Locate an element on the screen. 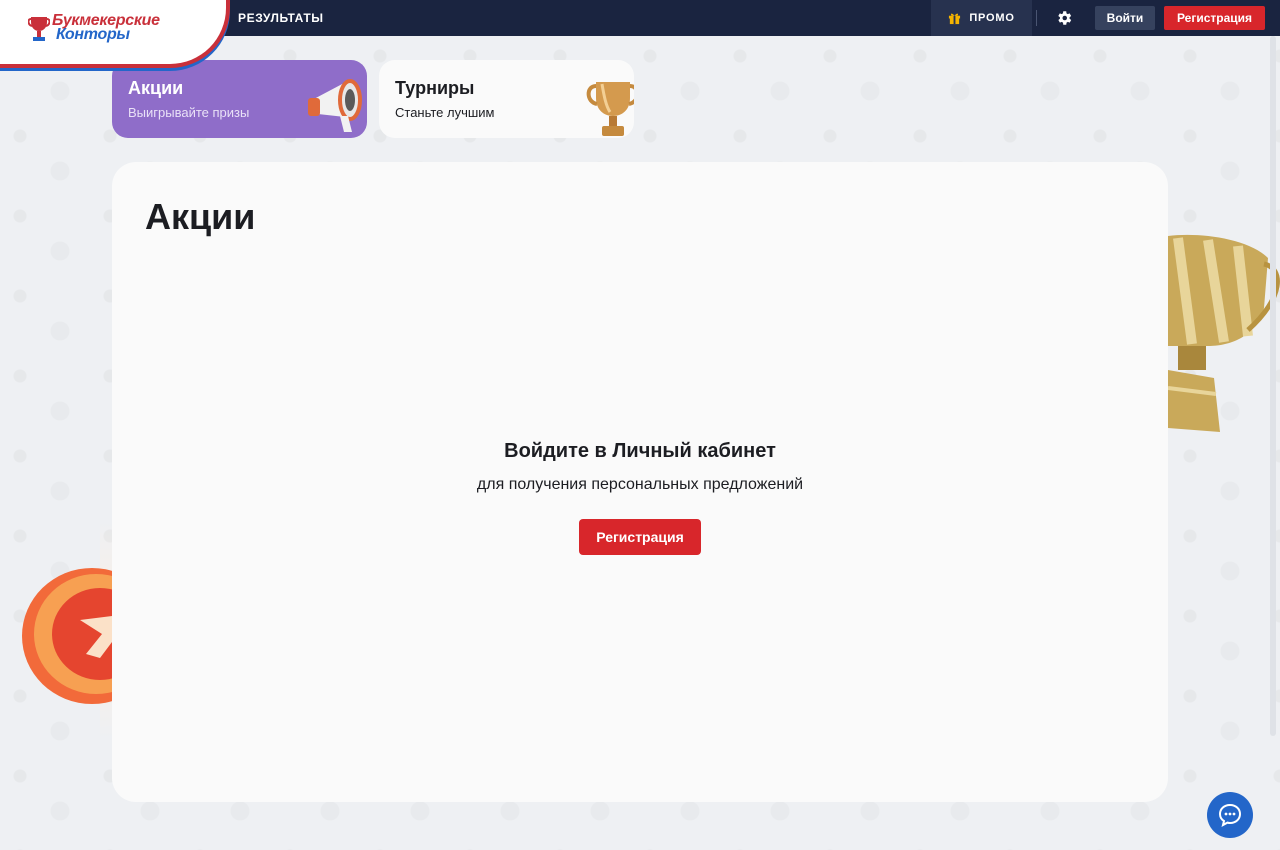 This screenshot has height=850, width=1280. logo-text-line2: Конторы is located at coordinates (93, 34).